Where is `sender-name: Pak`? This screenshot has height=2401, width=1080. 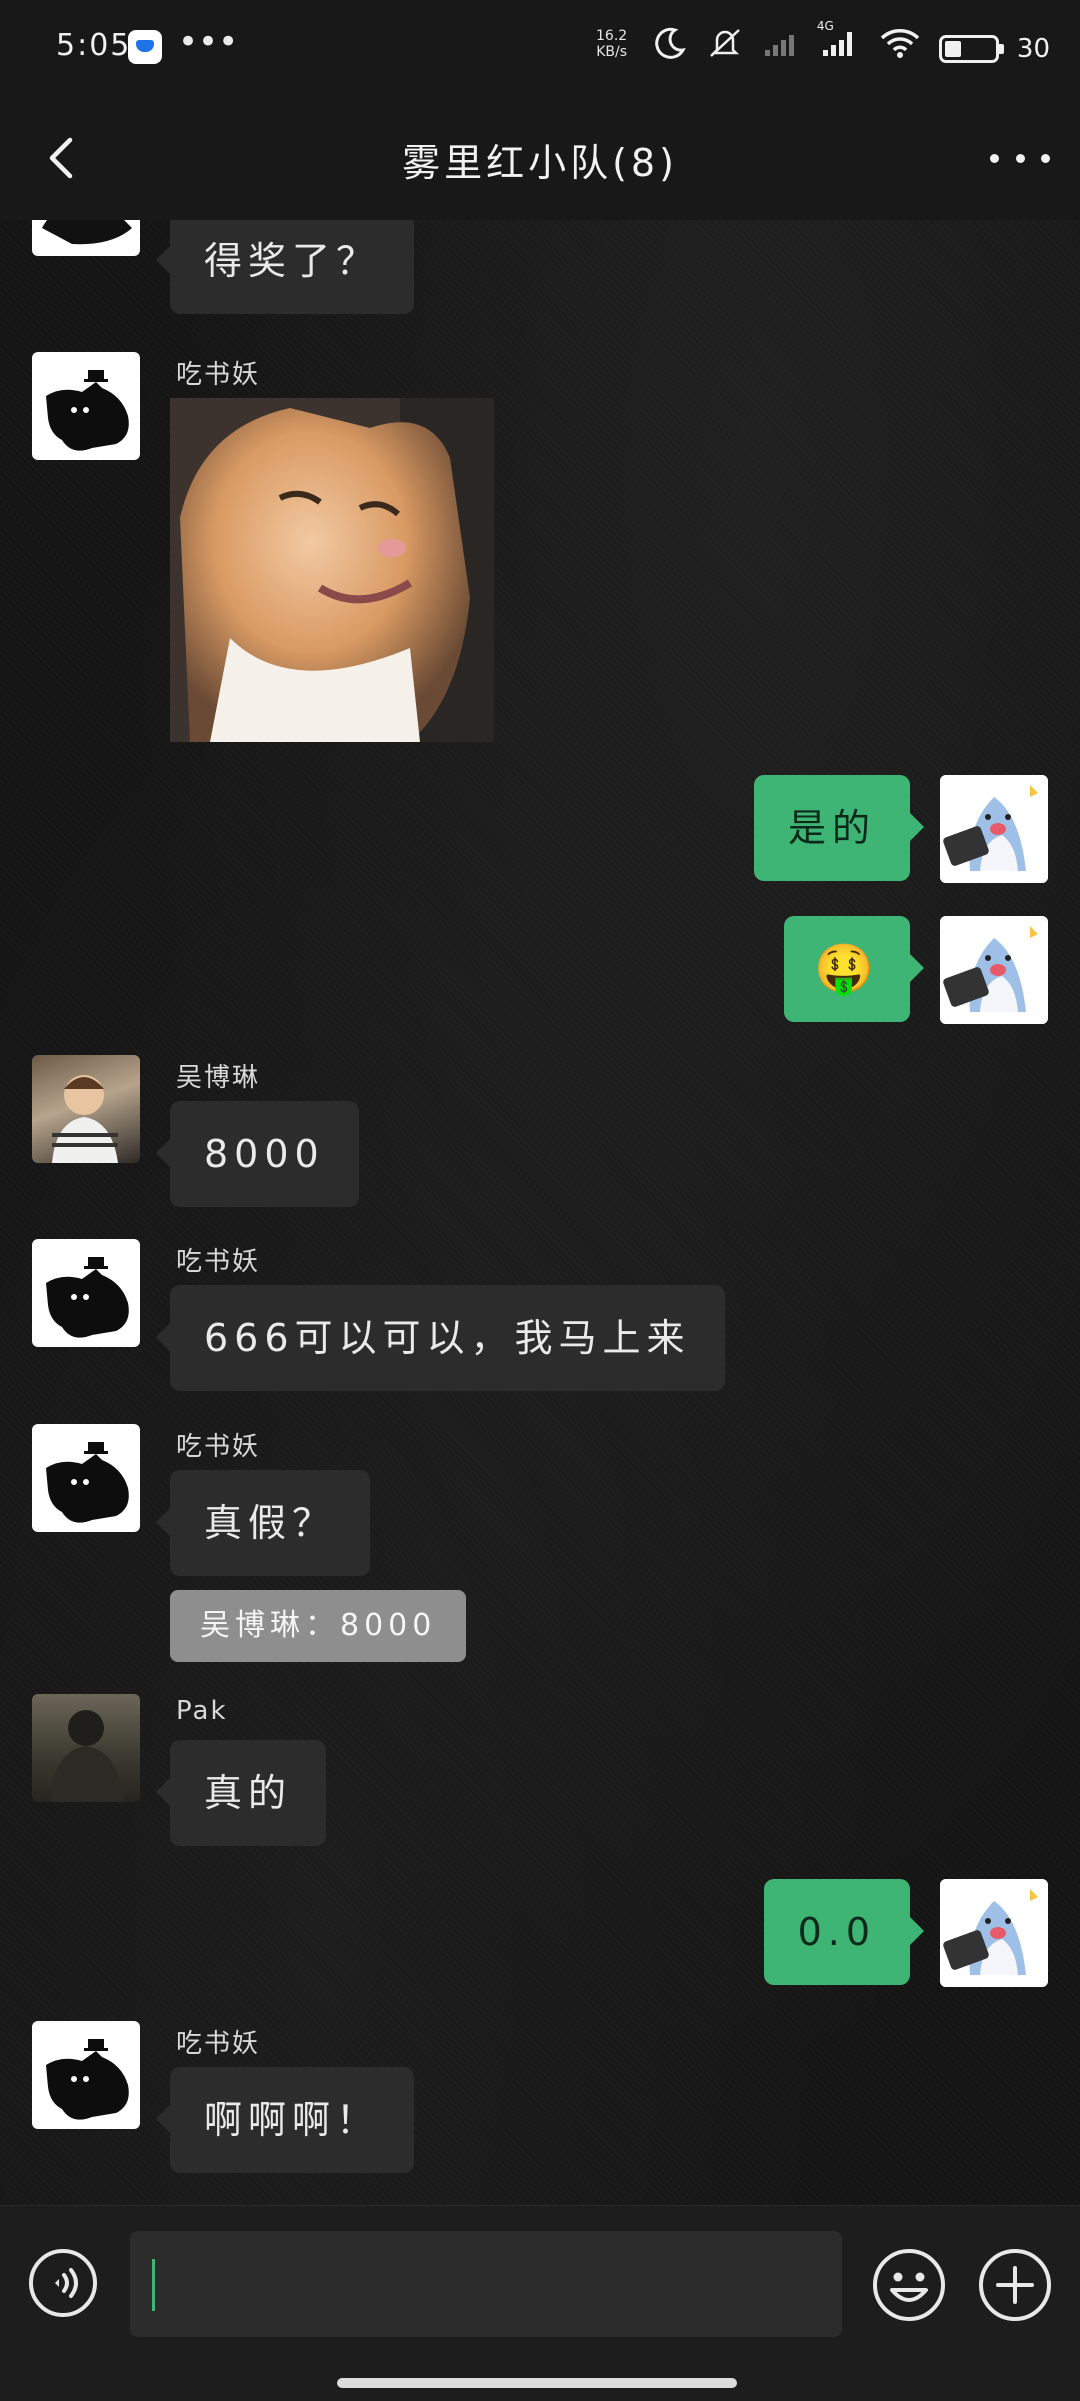
sender-name: Pak is located at coordinates (202, 1711).